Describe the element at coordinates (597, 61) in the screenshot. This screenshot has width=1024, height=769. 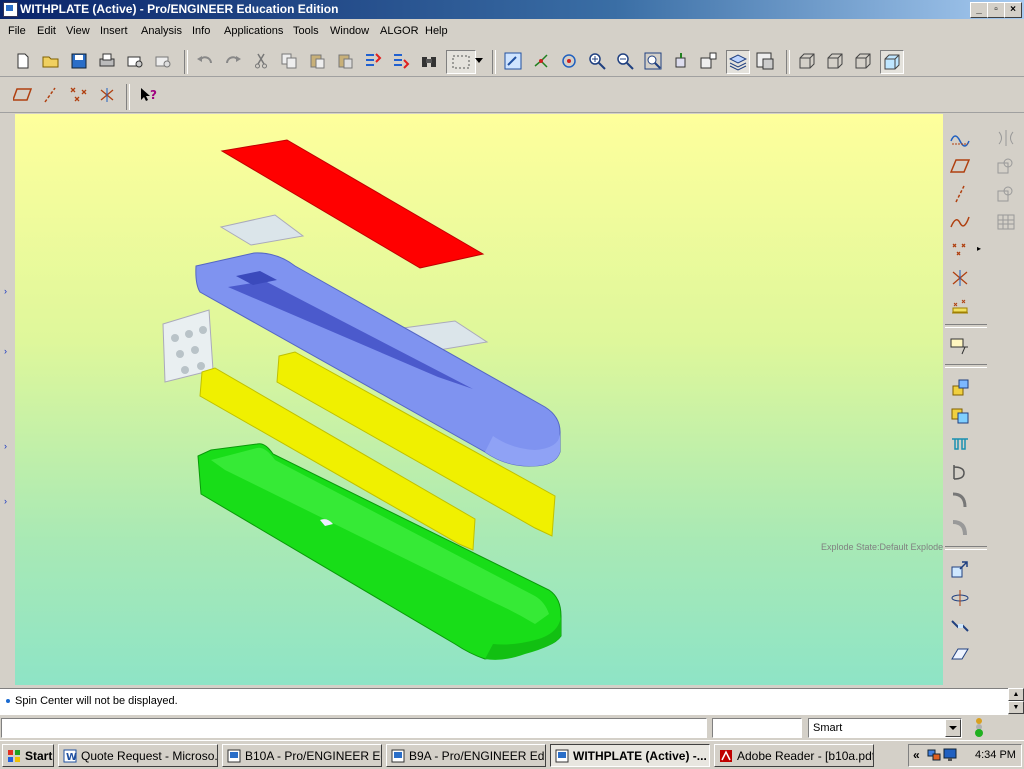
I see `zoom-in-icon` at that location.